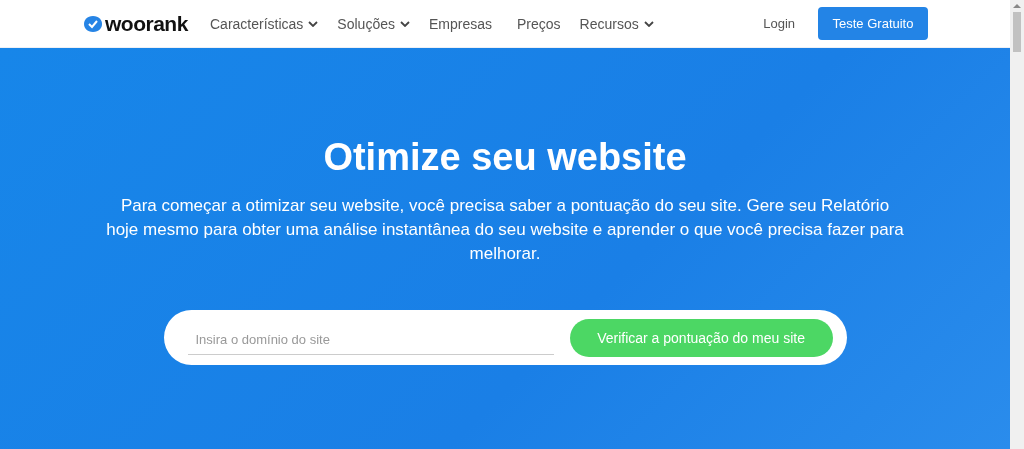  I want to click on logo-wordmark: woorank, so click(146, 23).